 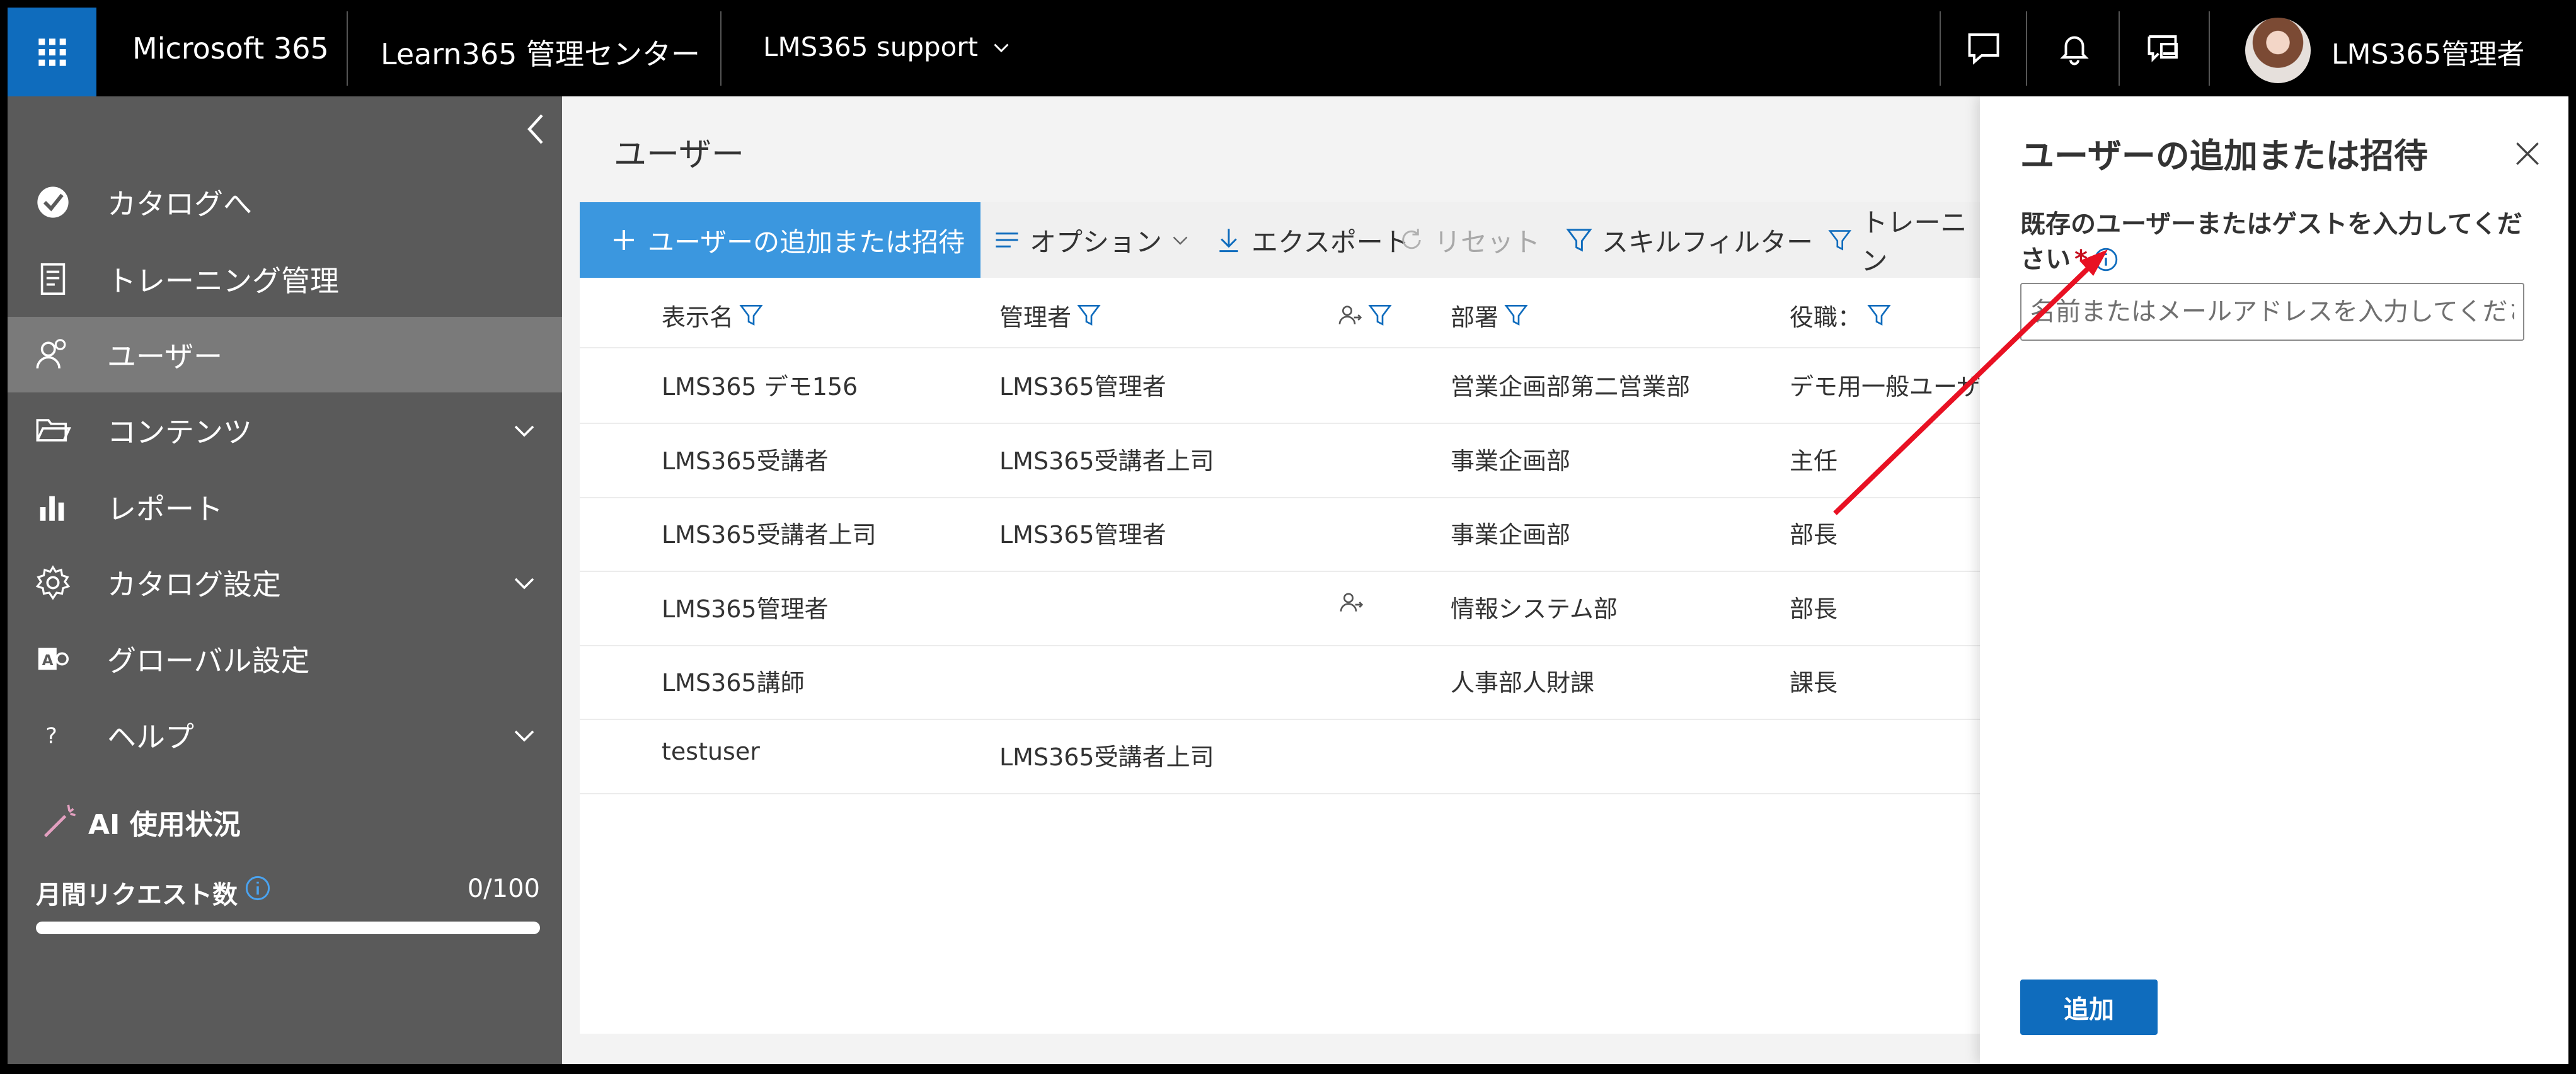 What do you see at coordinates (59, 821) in the screenshot?
I see `magic-wand-icon` at bounding box center [59, 821].